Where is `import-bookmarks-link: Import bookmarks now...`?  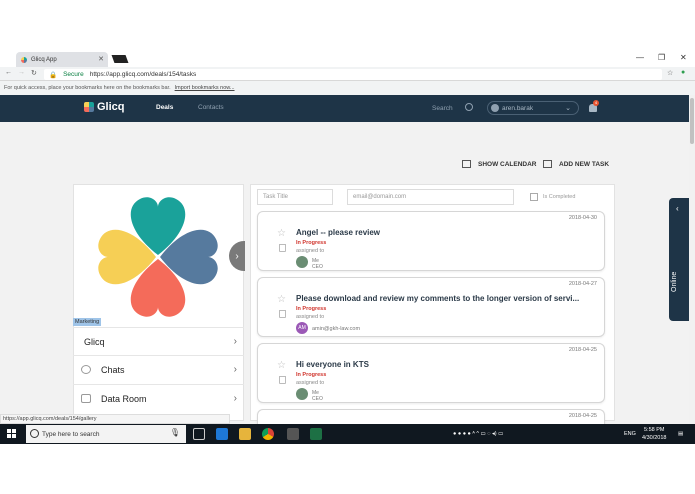 import-bookmarks-link: Import bookmarks now... is located at coordinates (205, 88).